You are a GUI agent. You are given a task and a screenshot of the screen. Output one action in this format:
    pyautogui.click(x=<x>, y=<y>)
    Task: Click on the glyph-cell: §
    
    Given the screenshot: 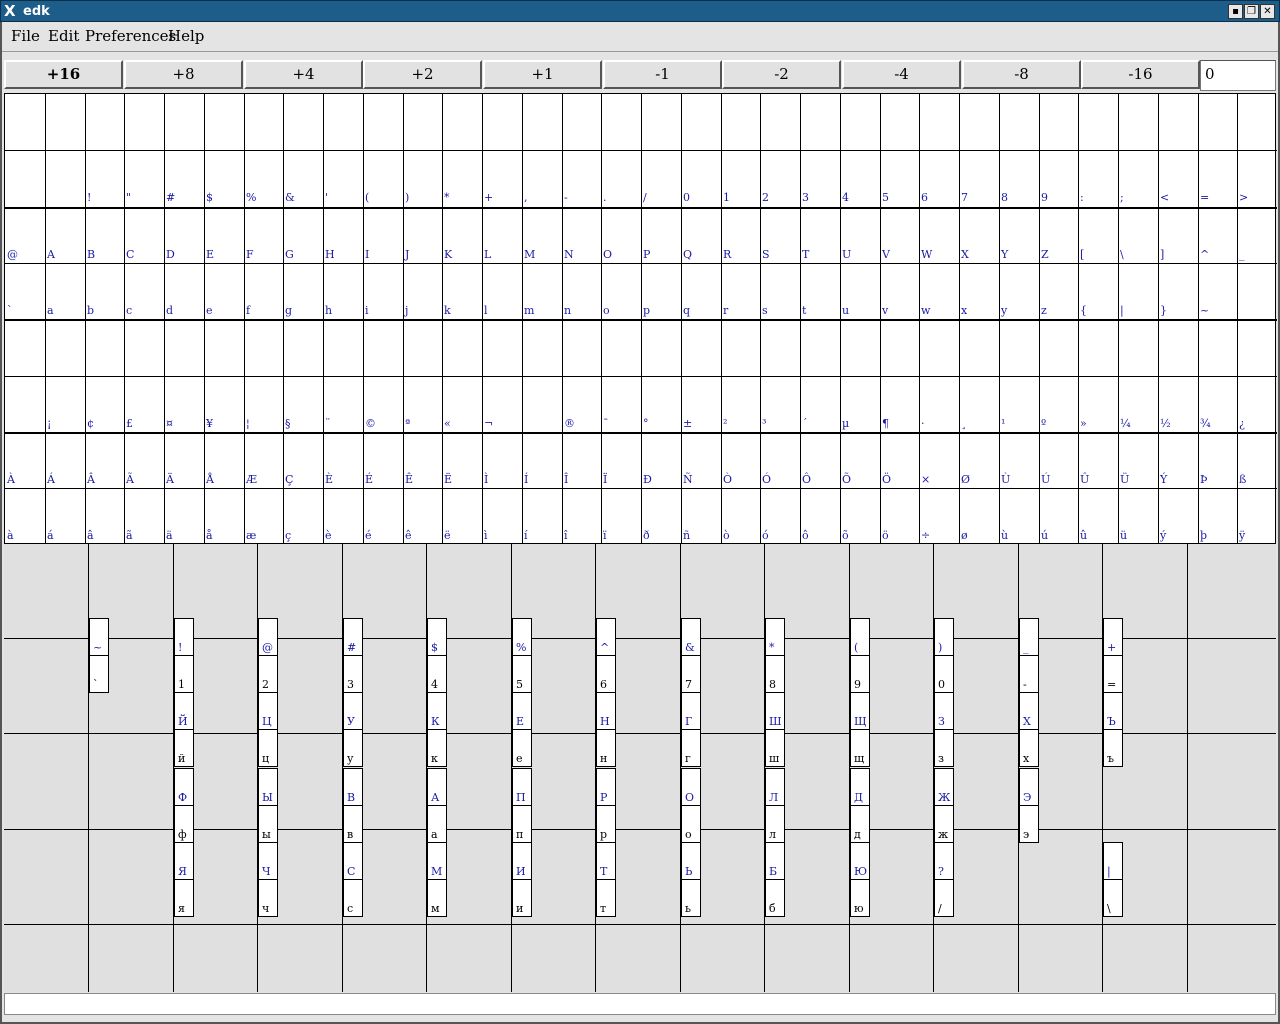 What is the action you would take?
    pyautogui.click(x=302, y=404)
    